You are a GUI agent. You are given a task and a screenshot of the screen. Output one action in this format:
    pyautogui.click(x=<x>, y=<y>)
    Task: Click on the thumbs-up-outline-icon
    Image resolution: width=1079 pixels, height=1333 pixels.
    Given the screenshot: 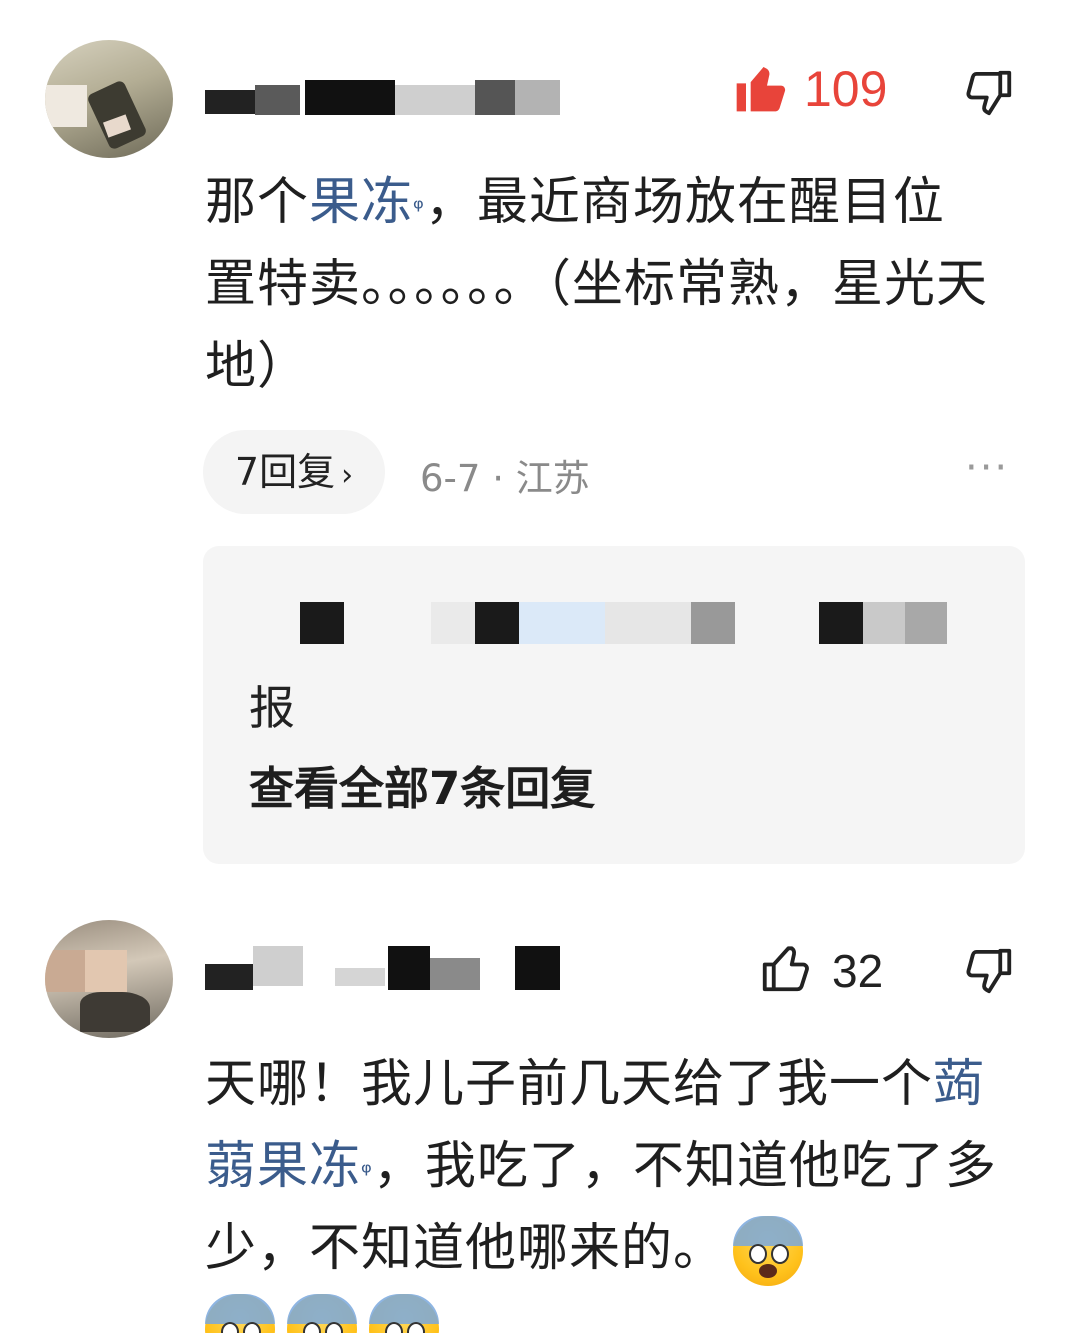 What is the action you would take?
    pyautogui.click(x=785, y=969)
    